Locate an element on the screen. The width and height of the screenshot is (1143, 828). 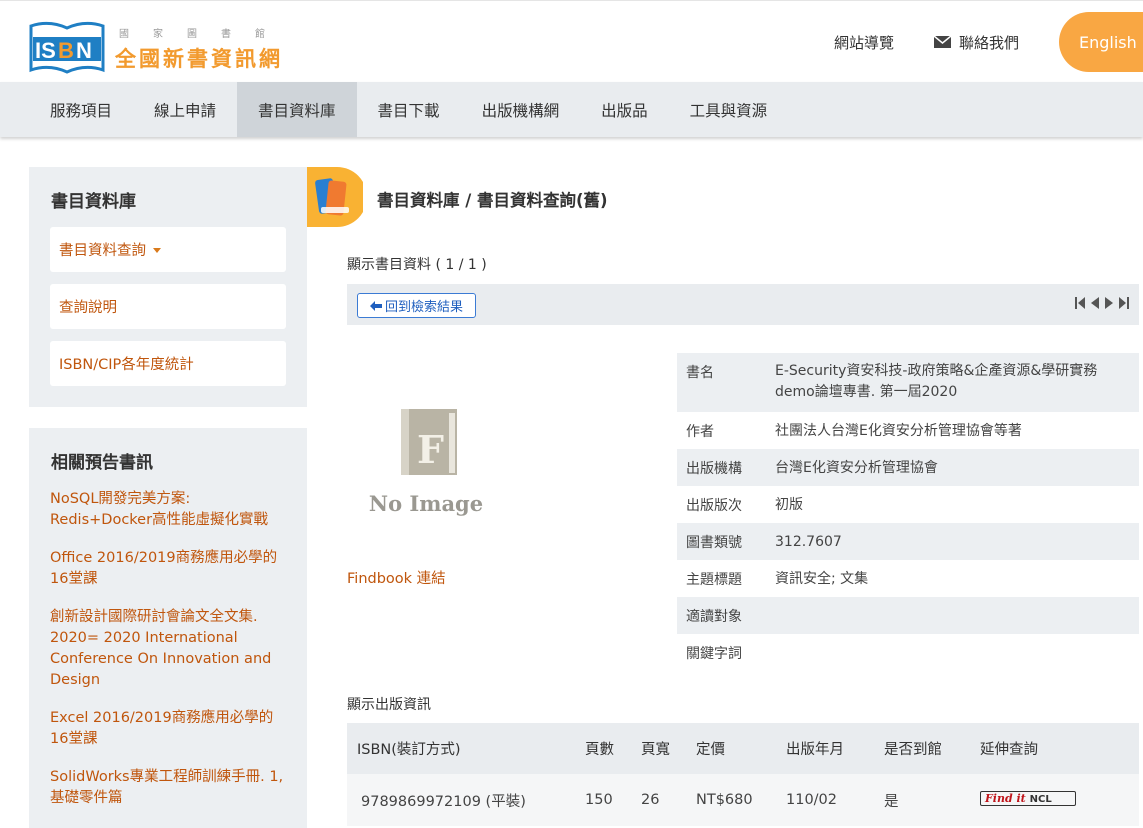
find-it-ncl-button: Find it NCL is located at coordinates (1028, 798).